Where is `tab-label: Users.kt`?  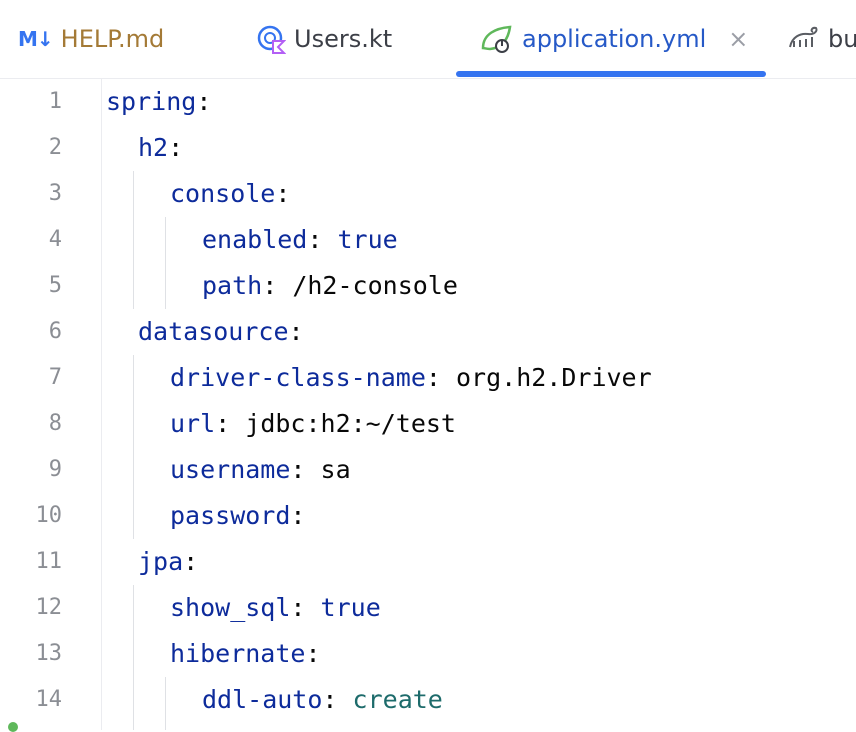 tab-label: Users.kt is located at coordinates (343, 39).